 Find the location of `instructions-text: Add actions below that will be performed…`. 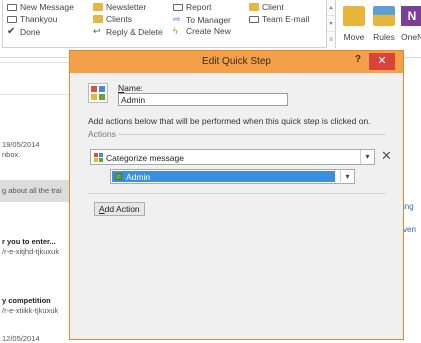

instructions-text: Add actions below that will be performed… is located at coordinates (229, 121).